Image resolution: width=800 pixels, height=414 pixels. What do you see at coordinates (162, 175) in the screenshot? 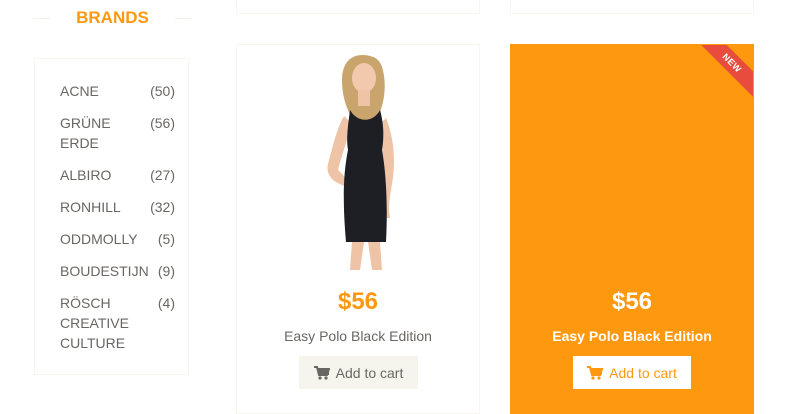
I see `brand-count: (27)` at bounding box center [162, 175].